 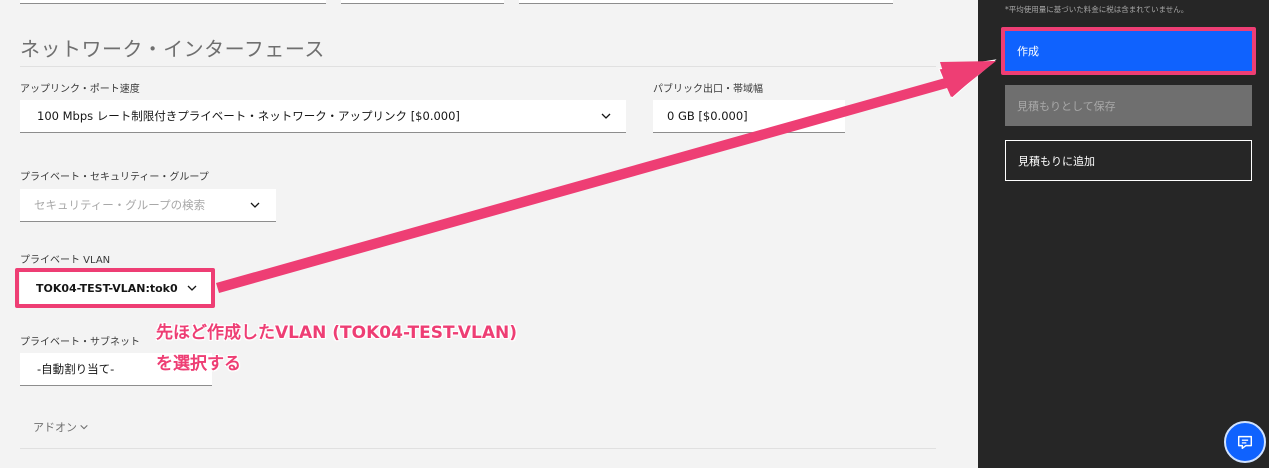 What do you see at coordinates (115, 288) in the screenshot?
I see `vlan-highlight-box` at bounding box center [115, 288].